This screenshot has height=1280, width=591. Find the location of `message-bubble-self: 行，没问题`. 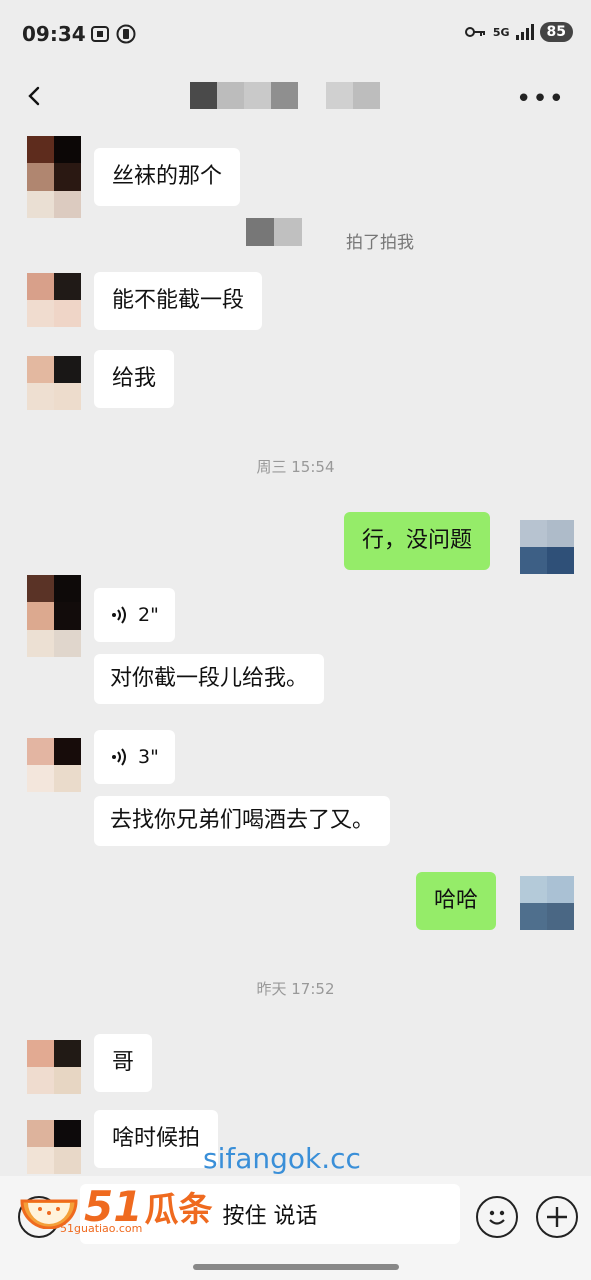

message-bubble-self: 行，没问题 is located at coordinates (416, 541).